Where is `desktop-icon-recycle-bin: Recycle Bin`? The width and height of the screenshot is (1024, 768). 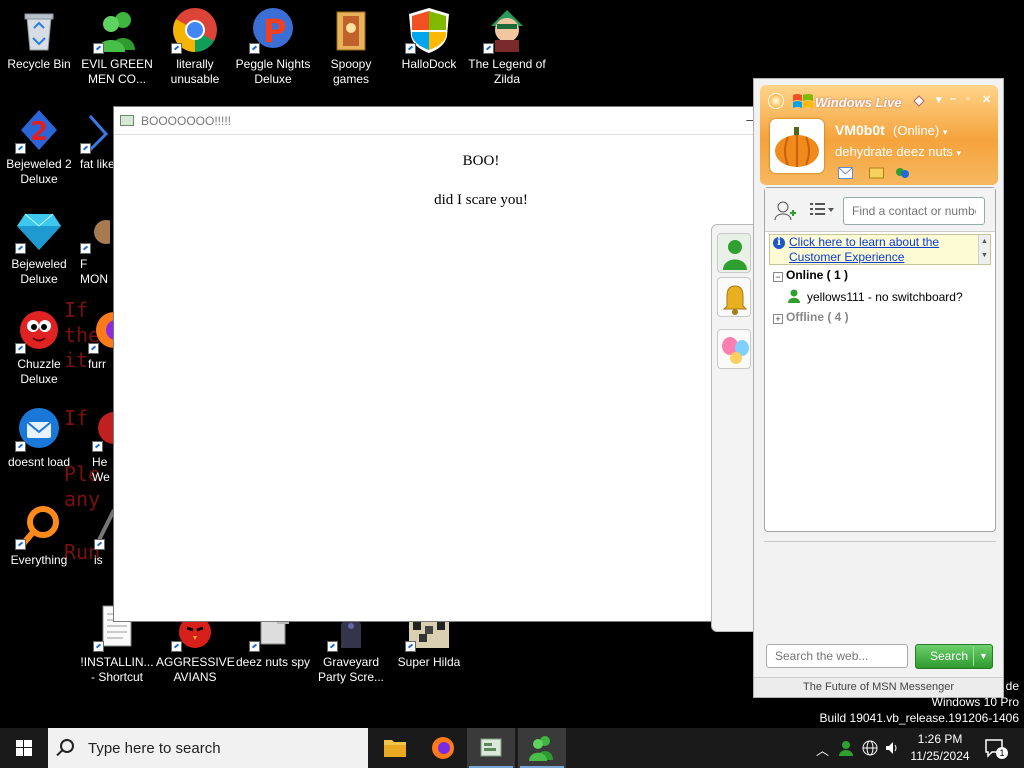 desktop-icon-recycle-bin: Recycle Bin is located at coordinates (39, 39).